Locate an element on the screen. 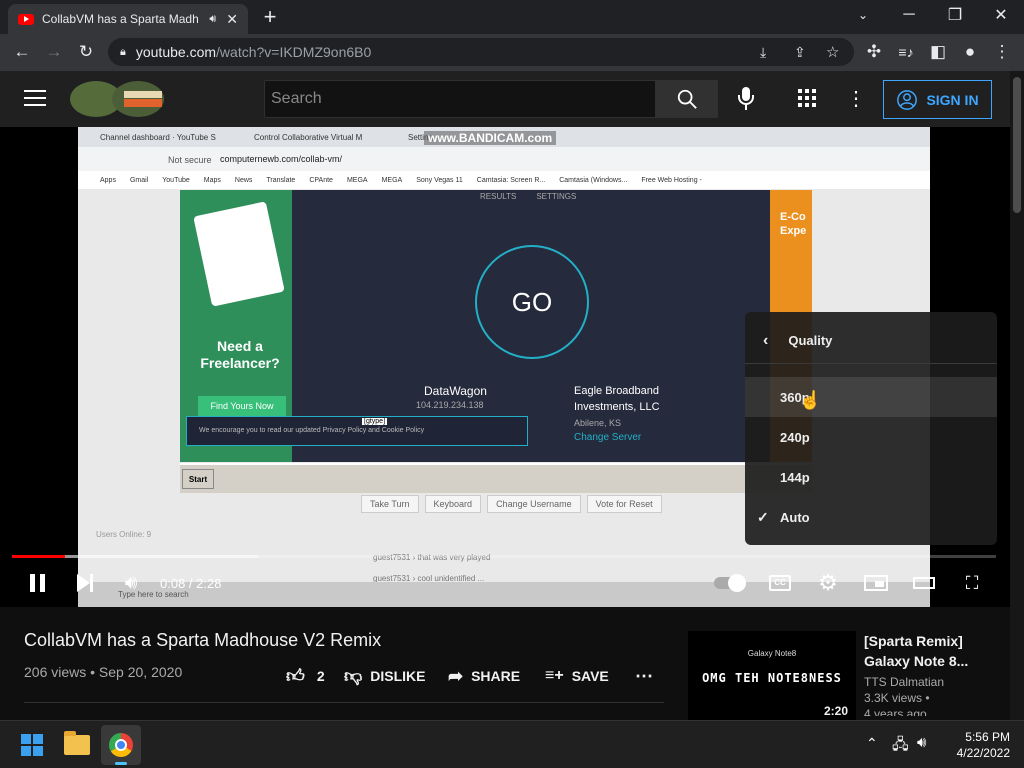 This screenshot has height=768, width=1024. quality-option-label: 144p is located at coordinates (795, 477).